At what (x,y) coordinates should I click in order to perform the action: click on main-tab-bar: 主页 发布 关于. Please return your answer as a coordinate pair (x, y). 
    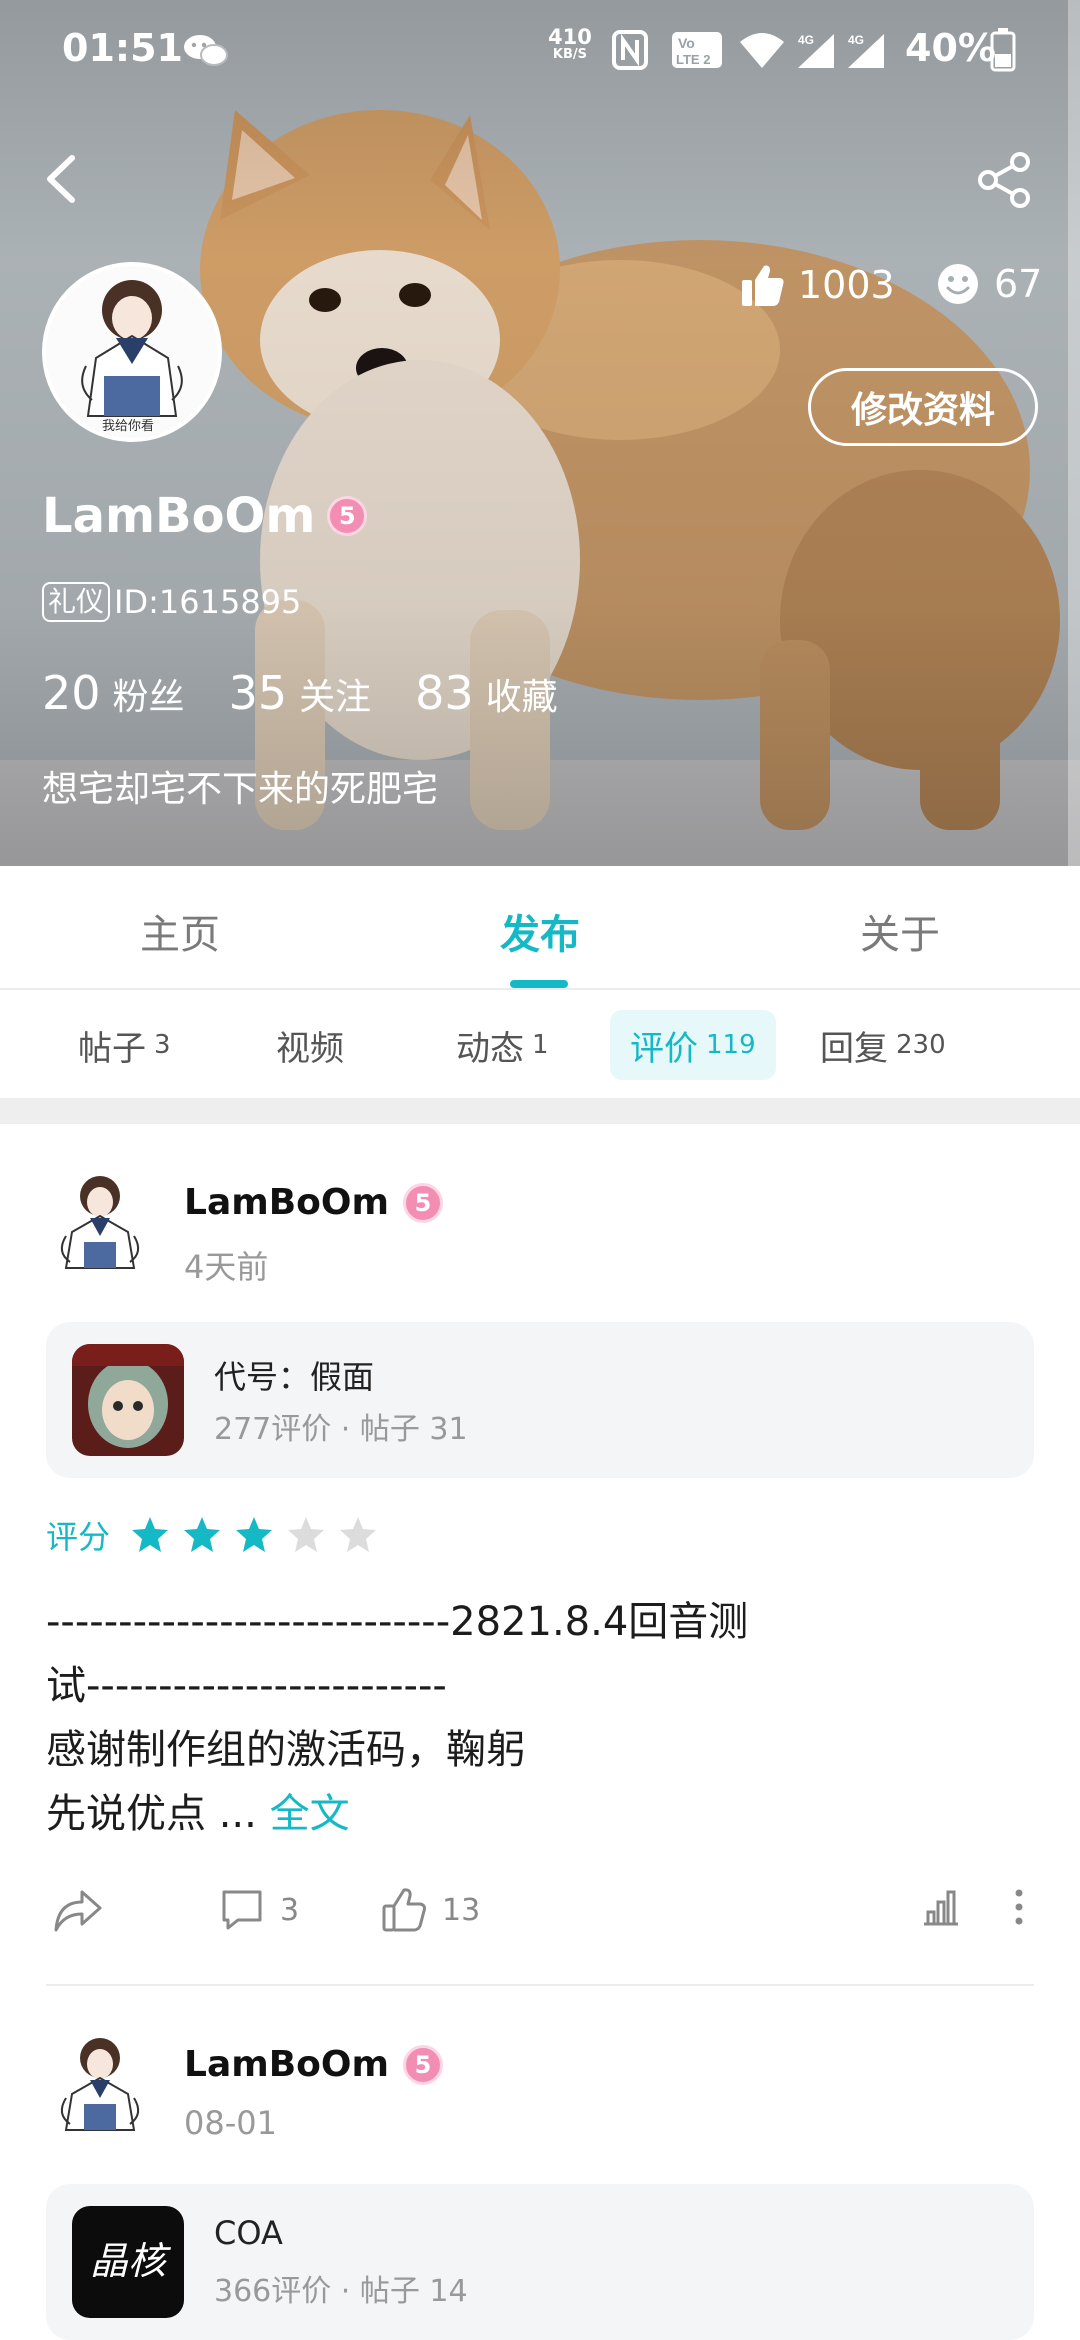
    Looking at the image, I should click on (540, 928).